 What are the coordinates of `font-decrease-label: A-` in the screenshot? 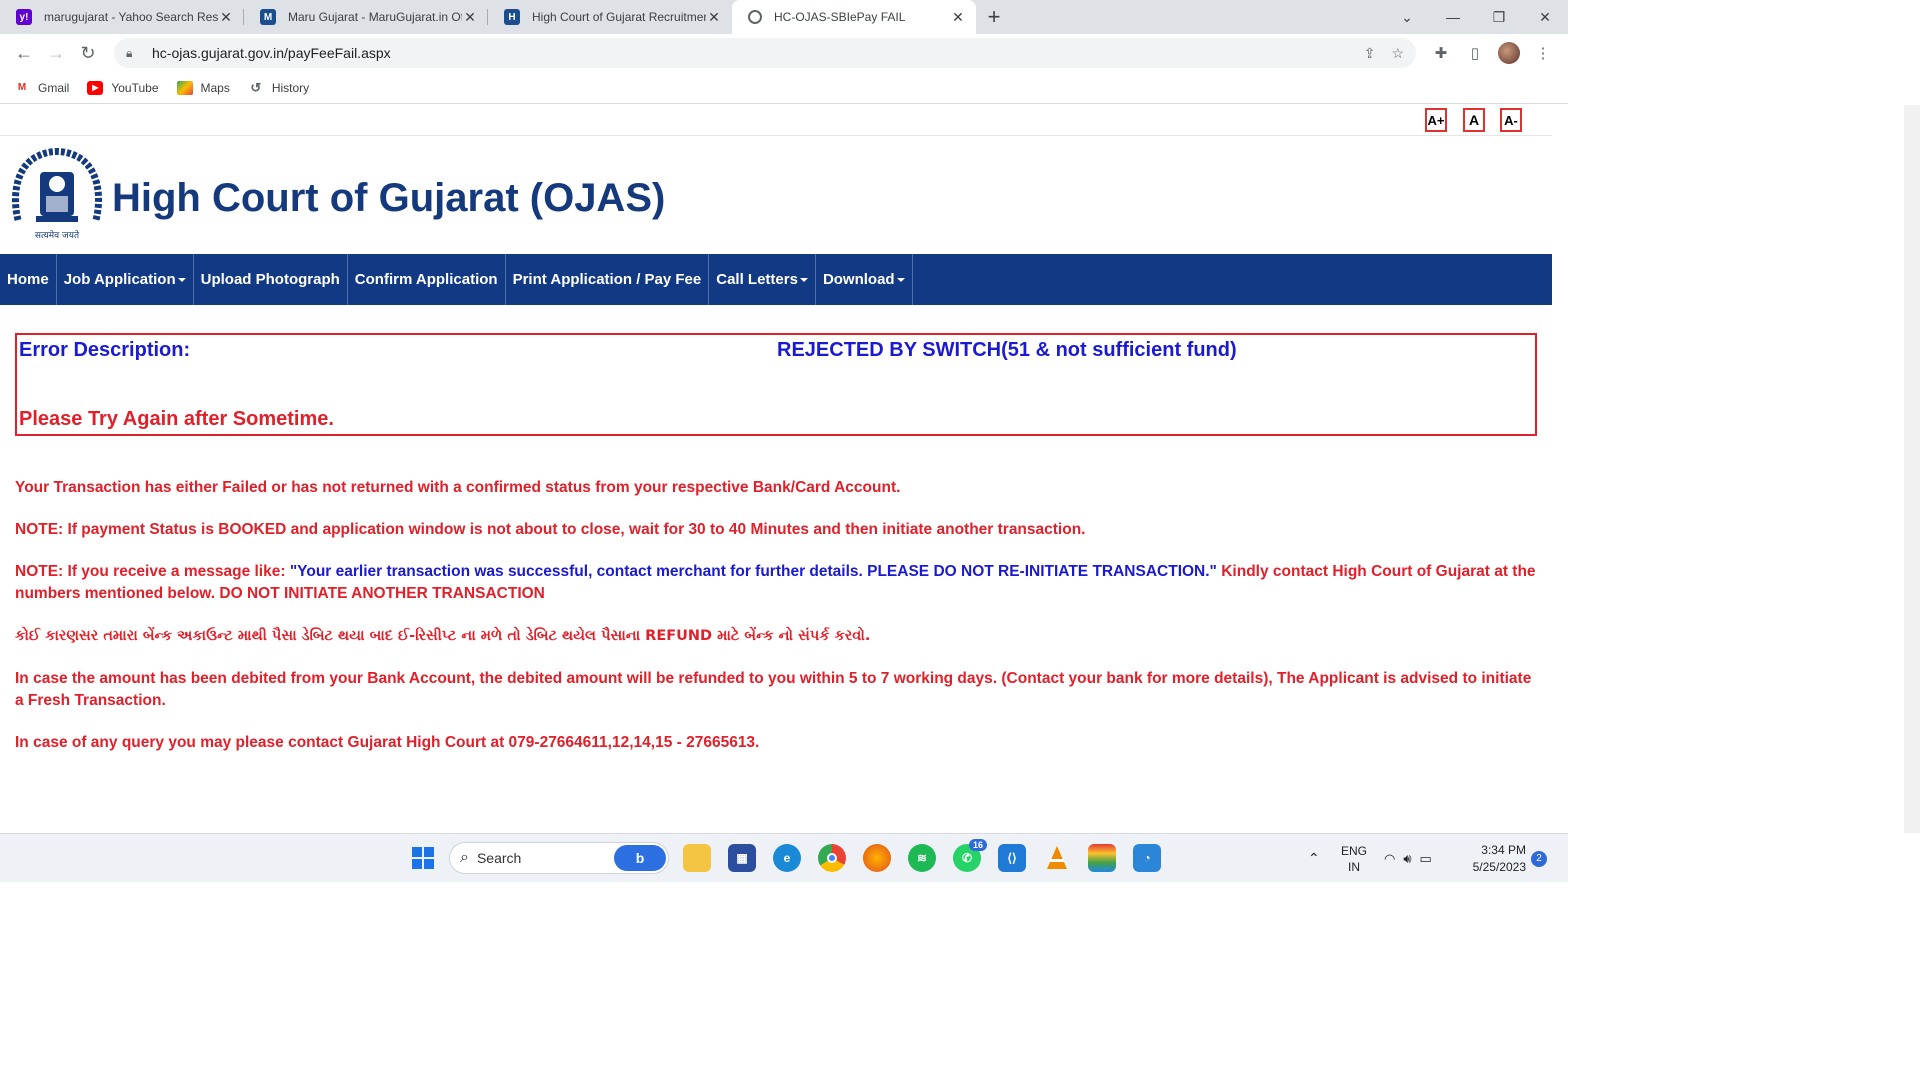 It's located at (1511, 120).